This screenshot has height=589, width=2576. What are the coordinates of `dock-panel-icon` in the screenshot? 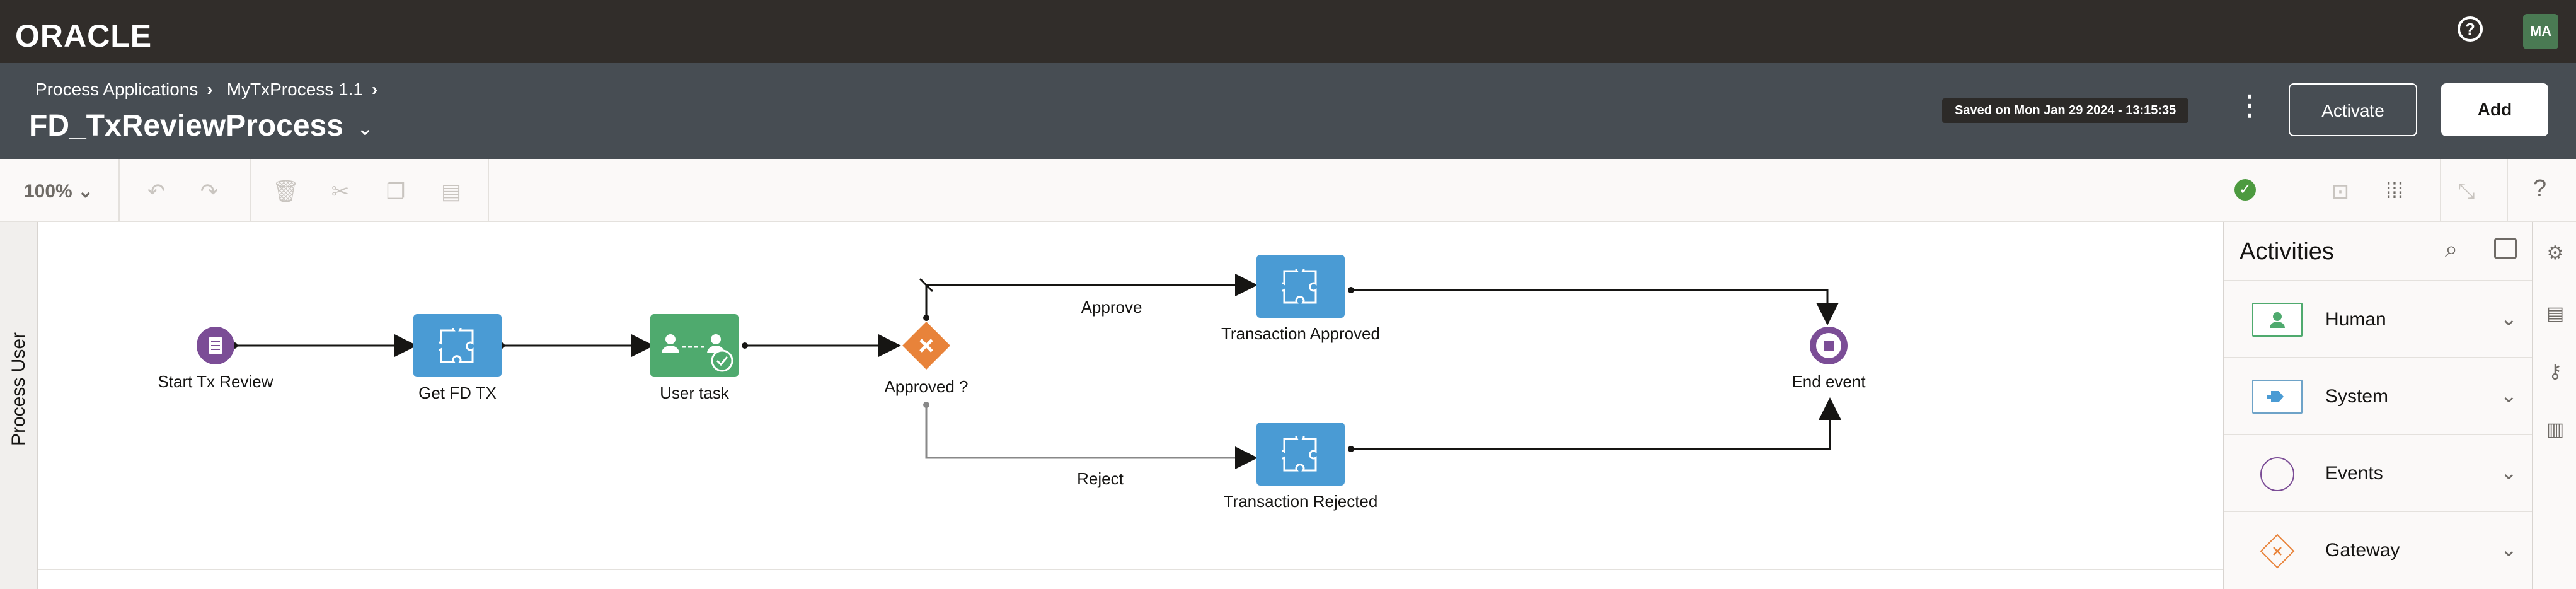 It's located at (2505, 248).